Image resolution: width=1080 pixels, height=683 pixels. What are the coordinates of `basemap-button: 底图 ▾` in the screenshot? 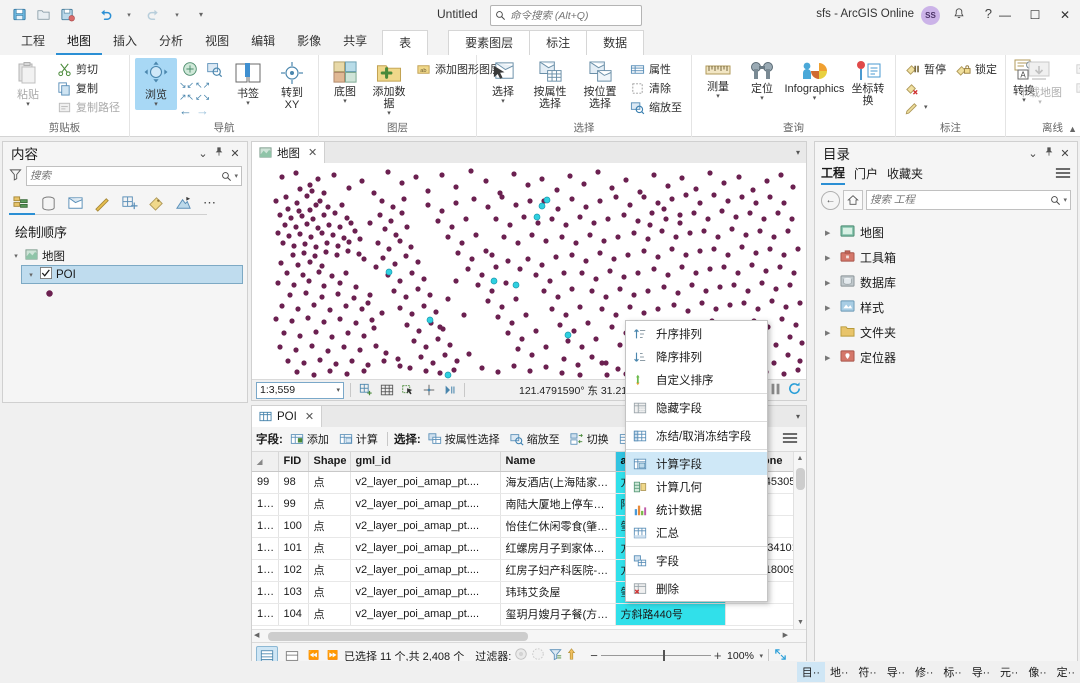 It's located at (345, 82).